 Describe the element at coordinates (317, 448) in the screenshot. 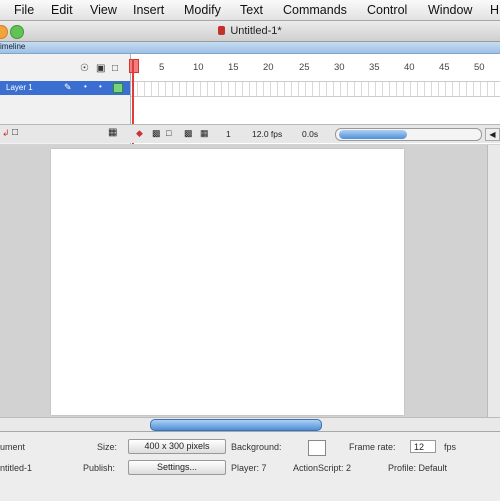

I see `background-color-swatch` at that location.